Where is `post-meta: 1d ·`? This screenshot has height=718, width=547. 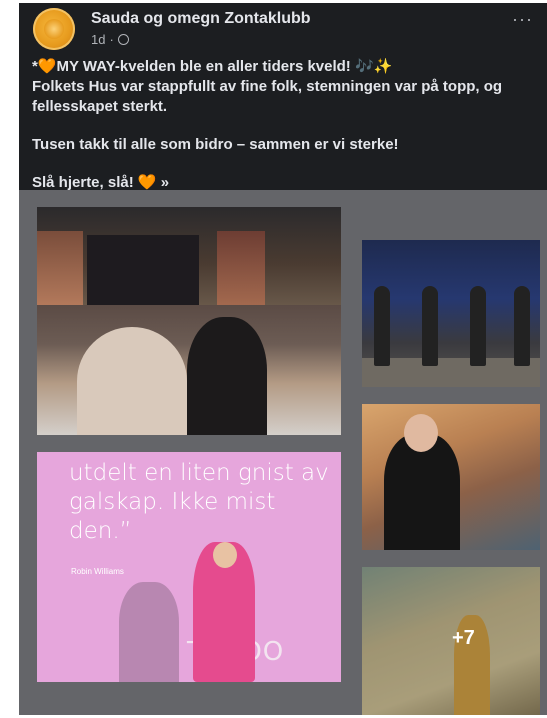 post-meta: 1d · is located at coordinates (110, 39).